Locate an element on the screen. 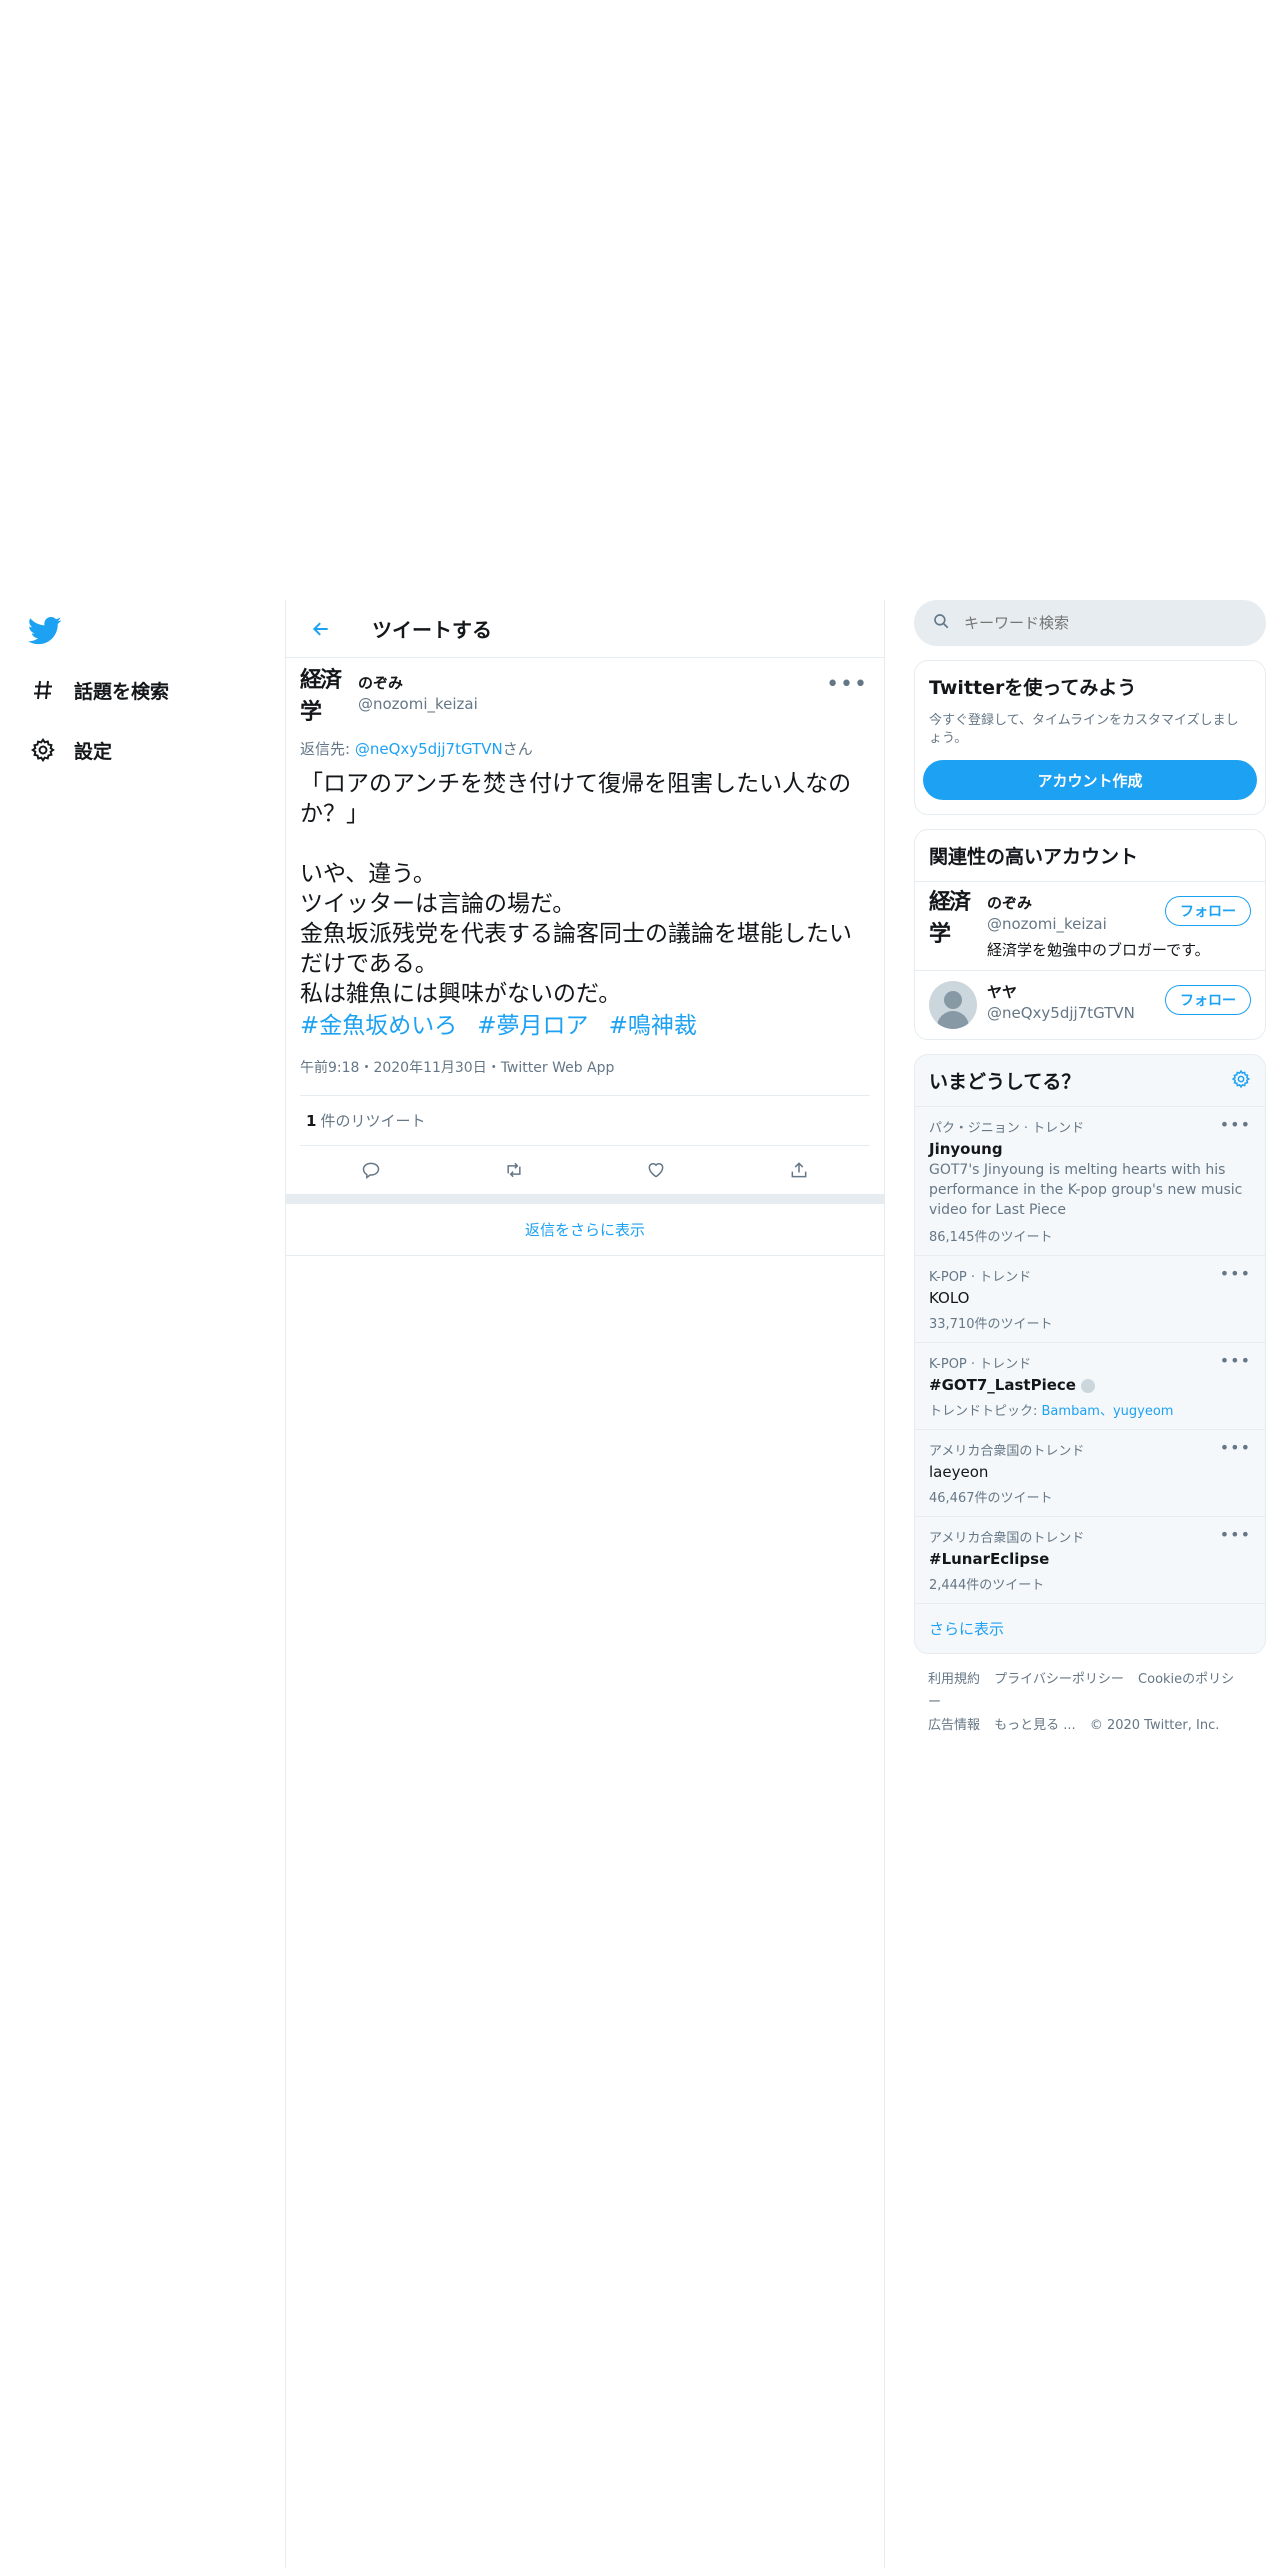 Image resolution: width=1284 pixels, height=2568 pixels. trends-header: いまどうしてる？ is located at coordinates (1090, 1081).